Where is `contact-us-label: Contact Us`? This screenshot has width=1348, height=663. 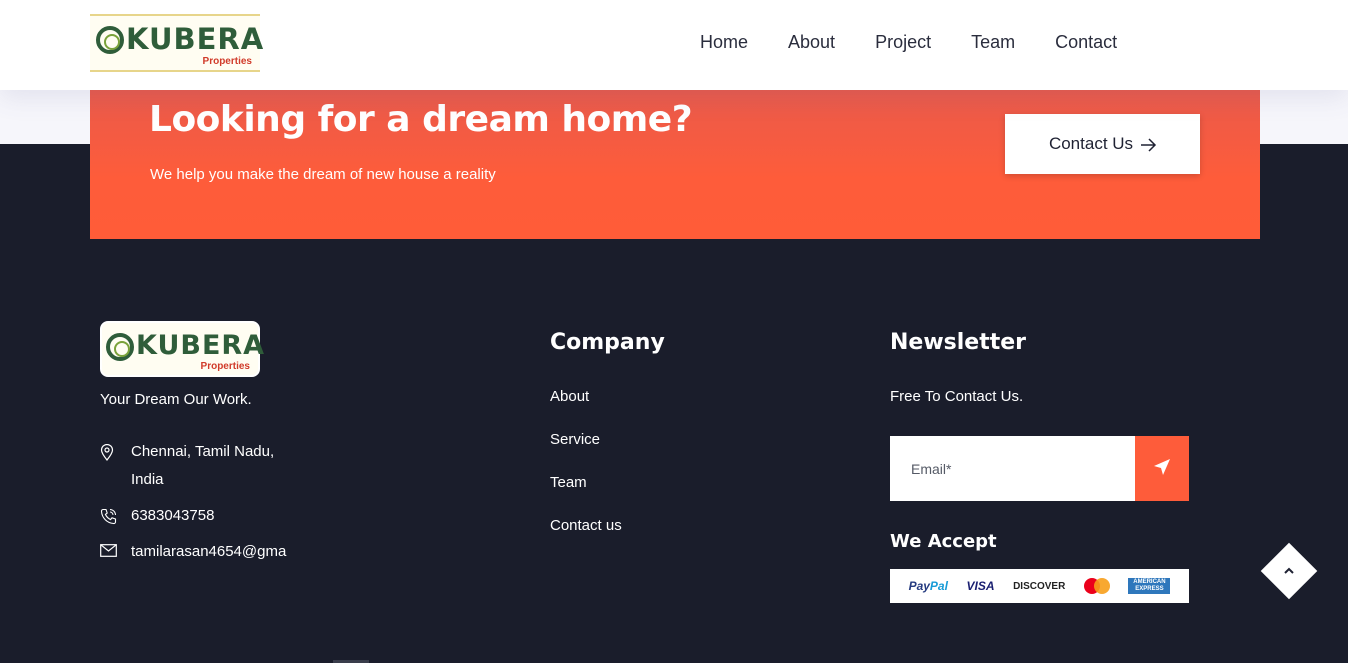 contact-us-label: Contact Us is located at coordinates (1091, 143).